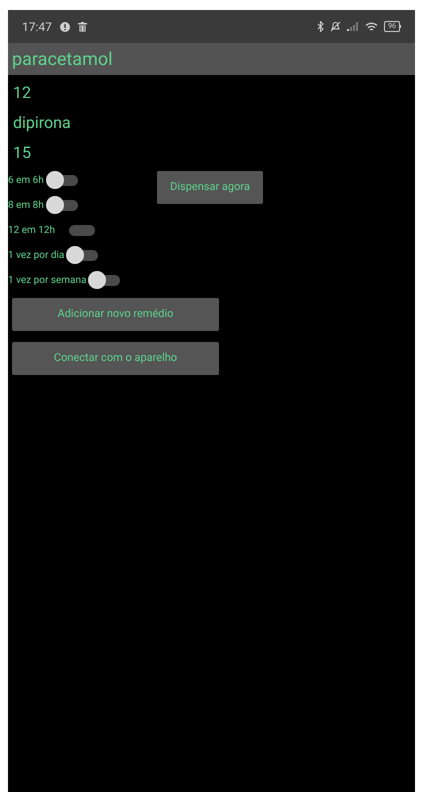 The width and height of the screenshot is (423, 792). What do you see at coordinates (82, 27) in the screenshot?
I see `trash-icon` at bounding box center [82, 27].